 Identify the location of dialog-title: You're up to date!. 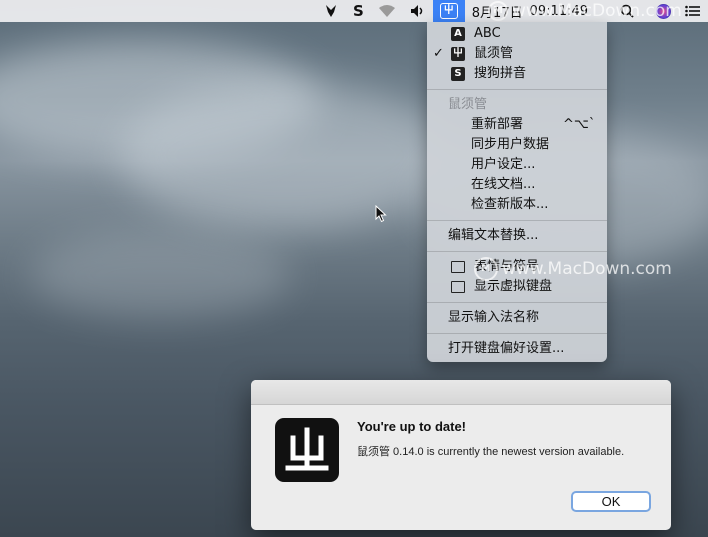
(412, 426).